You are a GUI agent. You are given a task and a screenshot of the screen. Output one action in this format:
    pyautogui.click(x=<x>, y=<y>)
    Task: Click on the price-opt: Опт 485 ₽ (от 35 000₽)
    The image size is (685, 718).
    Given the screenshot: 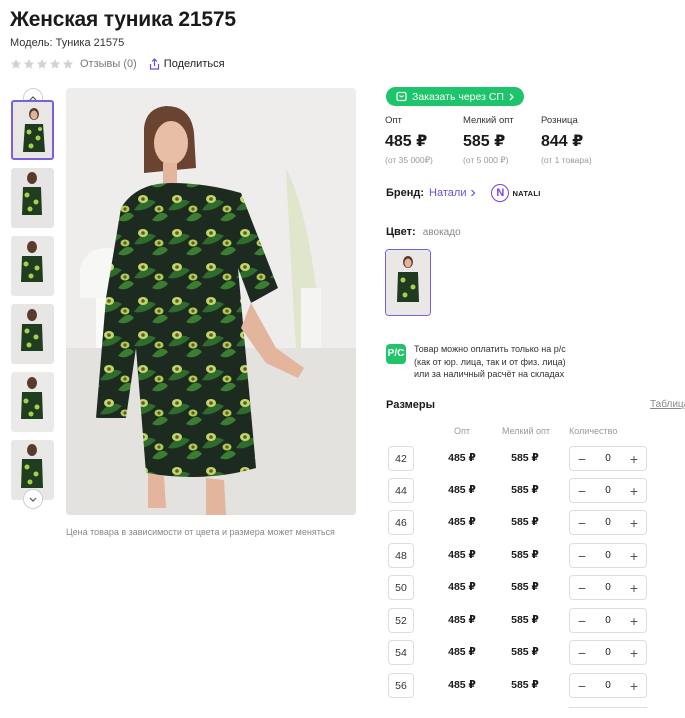 What is the action you would take?
    pyautogui.click(x=424, y=140)
    